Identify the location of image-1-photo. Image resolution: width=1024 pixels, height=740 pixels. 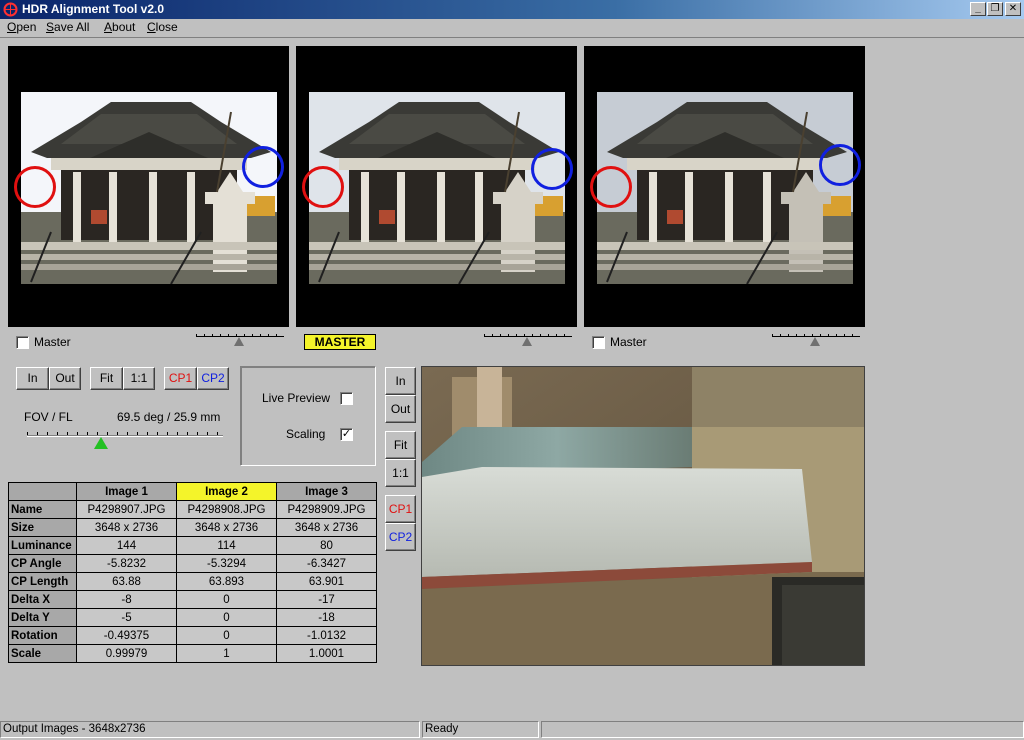
(149, 188).